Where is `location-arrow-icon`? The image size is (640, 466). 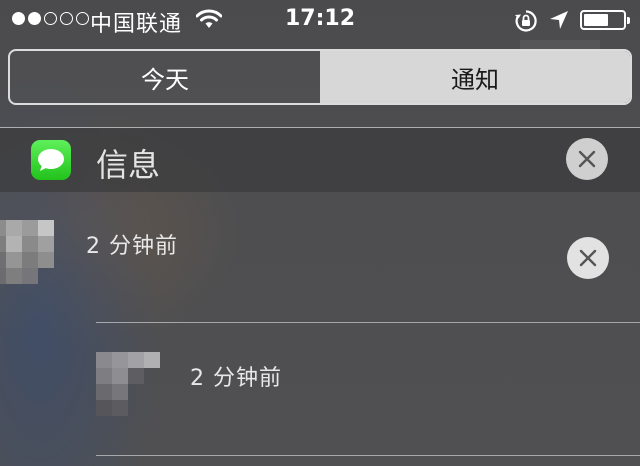
location-arrow-icon is located at coordinates (559, 23).